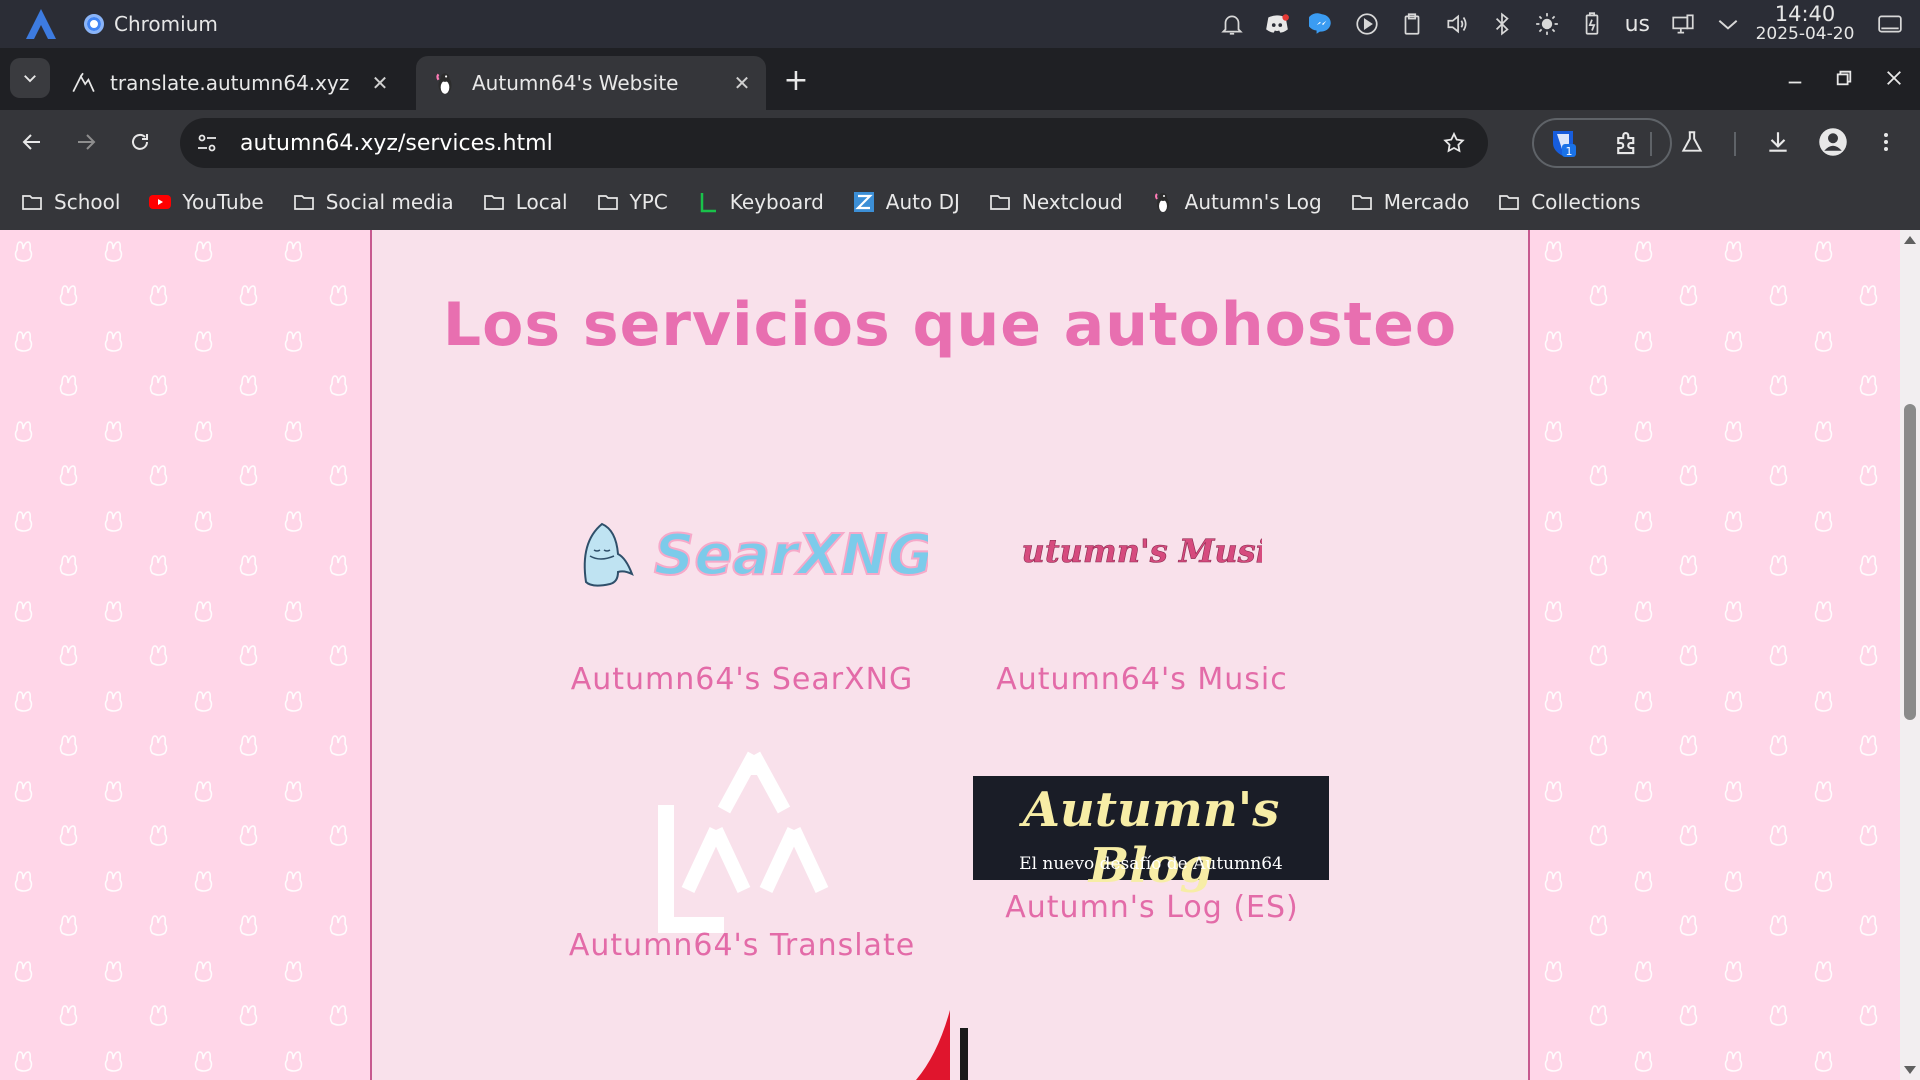  I want to click on bitwarden-extension-icon: 1, so click(1564, 144).